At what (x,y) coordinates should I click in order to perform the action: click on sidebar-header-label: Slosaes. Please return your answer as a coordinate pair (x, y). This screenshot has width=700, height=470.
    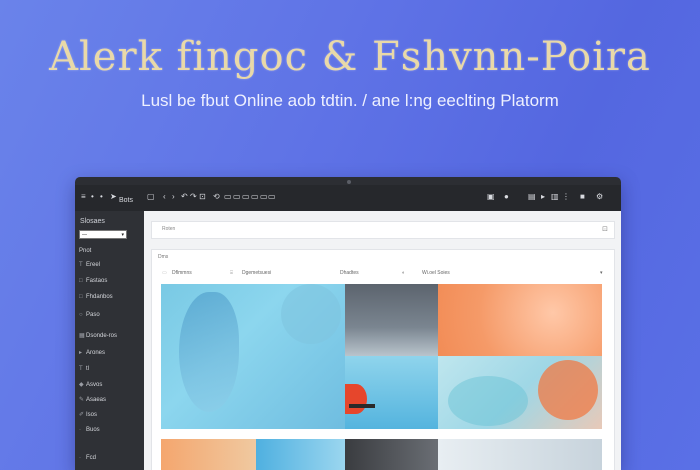
    Looking at the image, I should click on (92, 221).